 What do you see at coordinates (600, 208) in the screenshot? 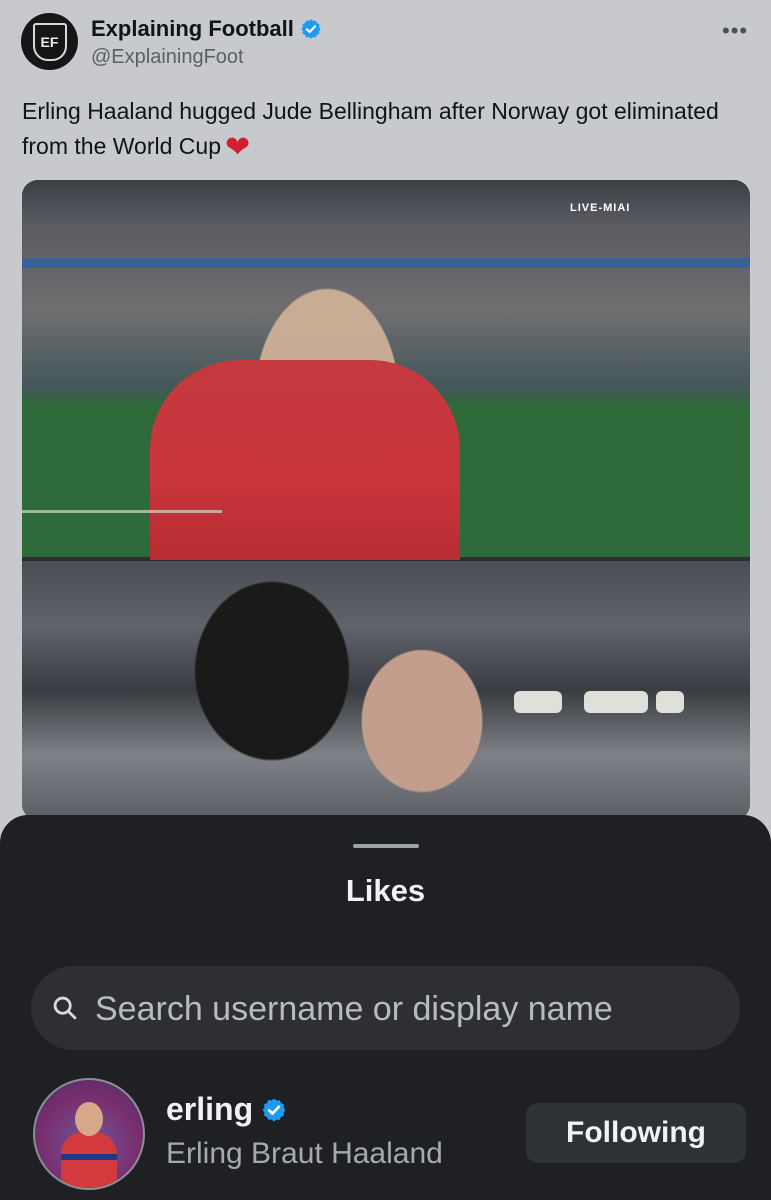
I see `broadcast-overlay: LIVE-MIAI` at bounding box center [600, 208].